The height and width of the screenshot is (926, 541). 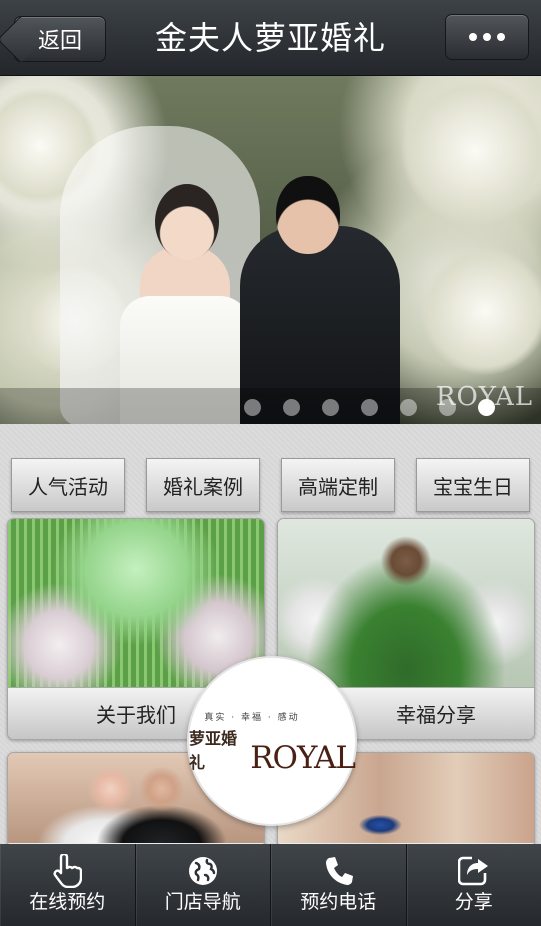 What do you see at coordinates (252, 717) in the screenshot?
I see `logo-slogan: 真实 · 幸福 · 感动` at bounding box center [252, 717].